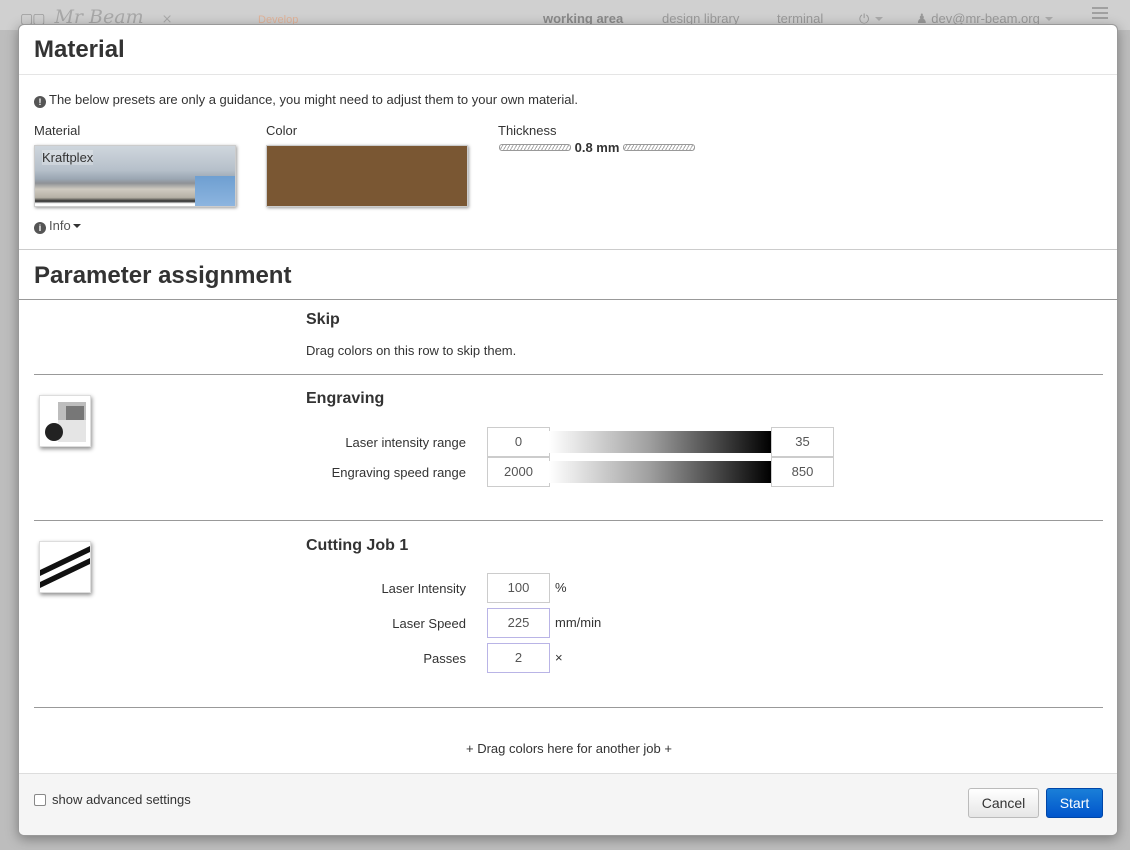  Describe the element at coordinates (518, 658) in the screenshot. I see `passes-input: 2` at that location.